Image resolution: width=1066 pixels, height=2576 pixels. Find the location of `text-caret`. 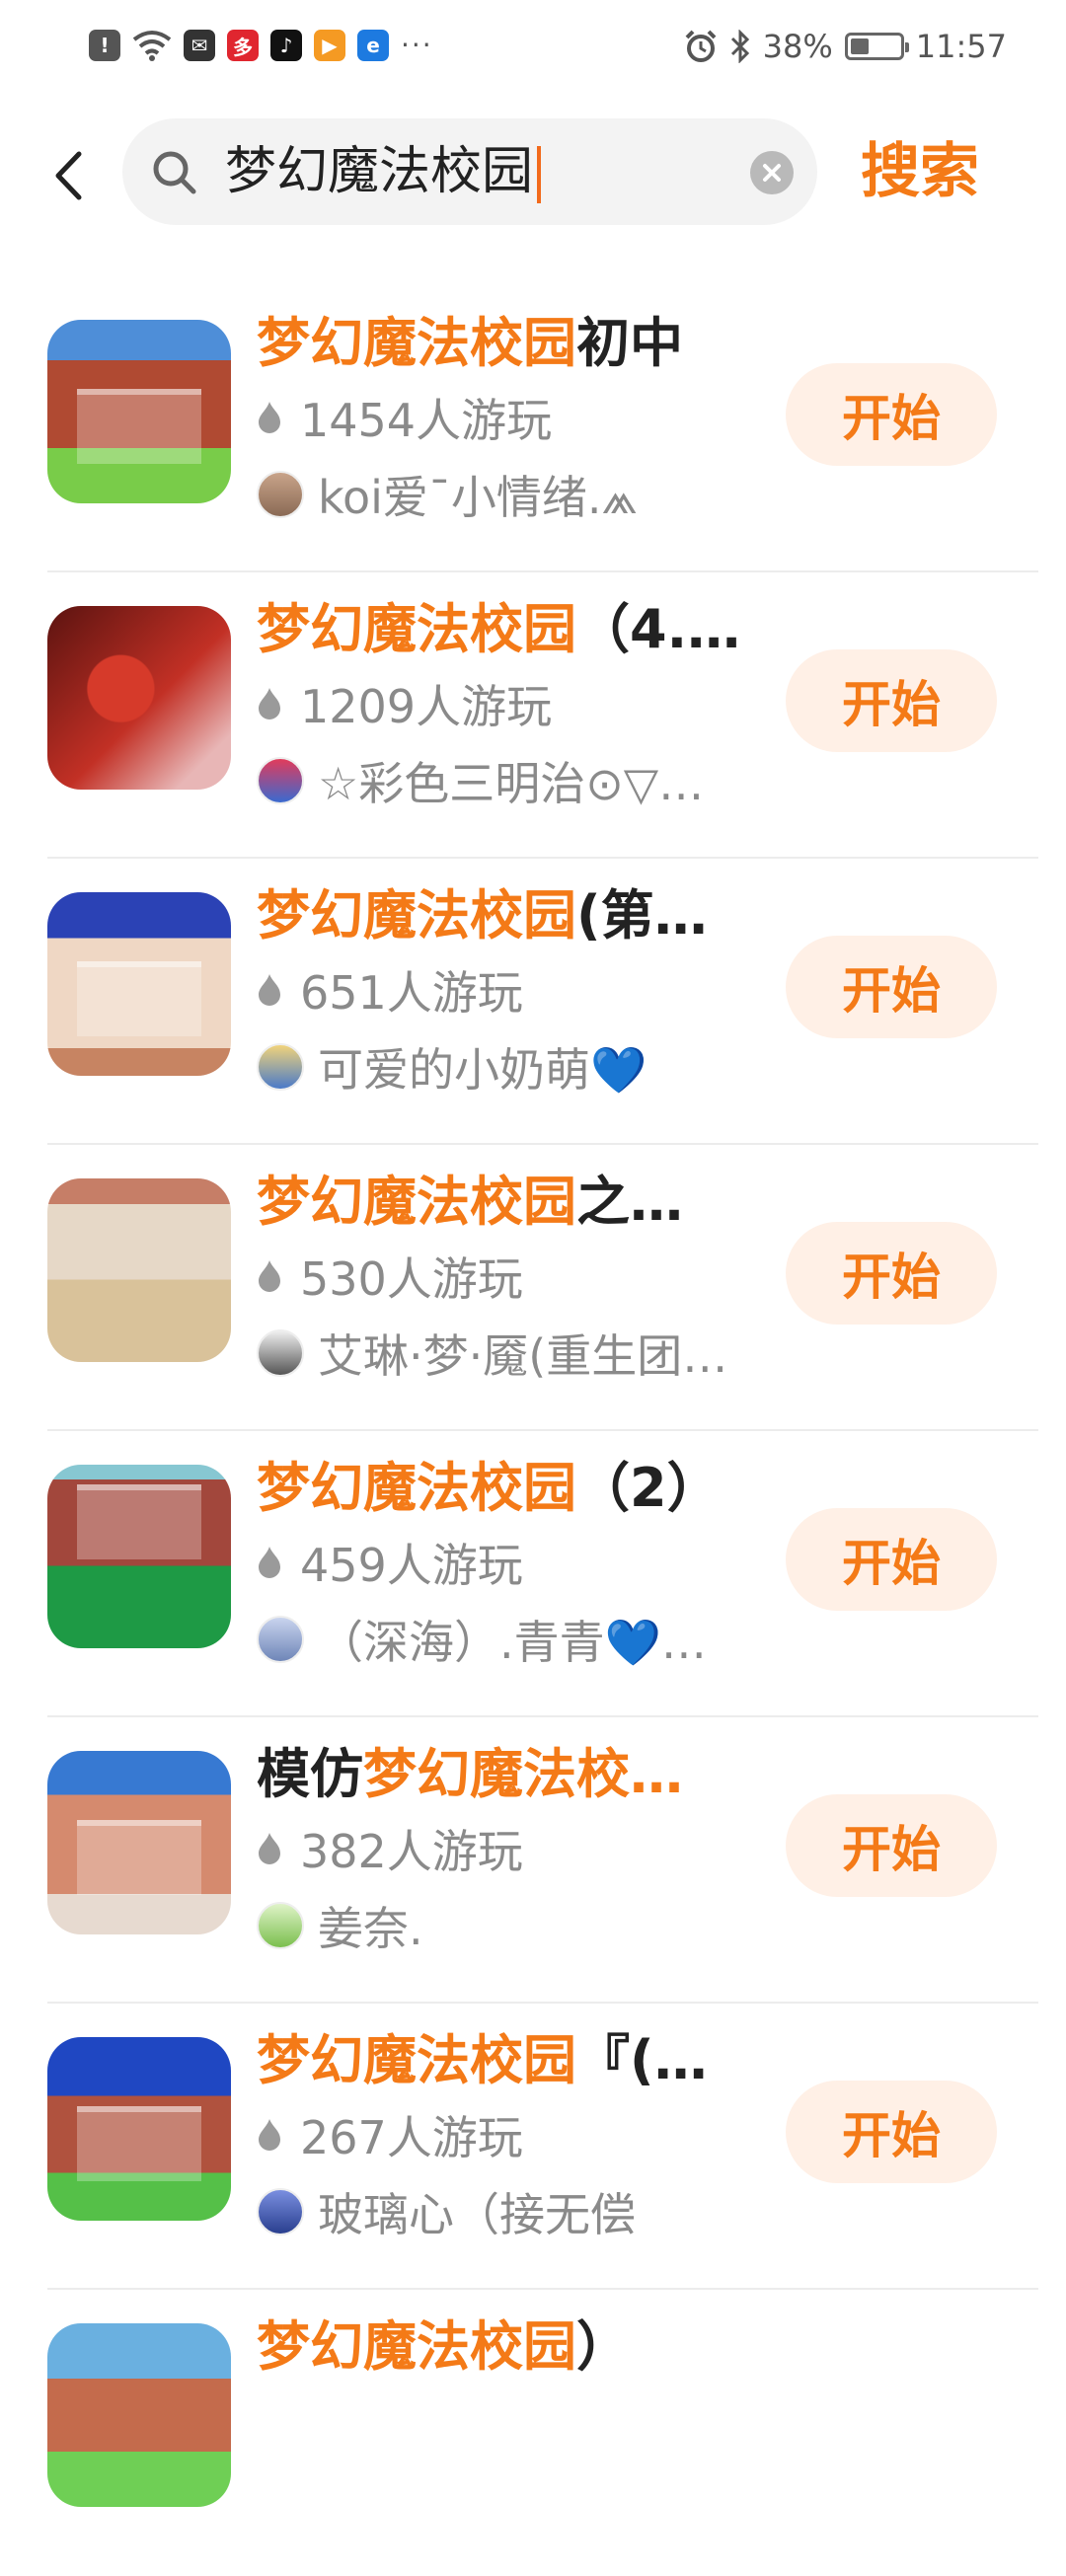

text-caret is located at coordinates (539, 174).